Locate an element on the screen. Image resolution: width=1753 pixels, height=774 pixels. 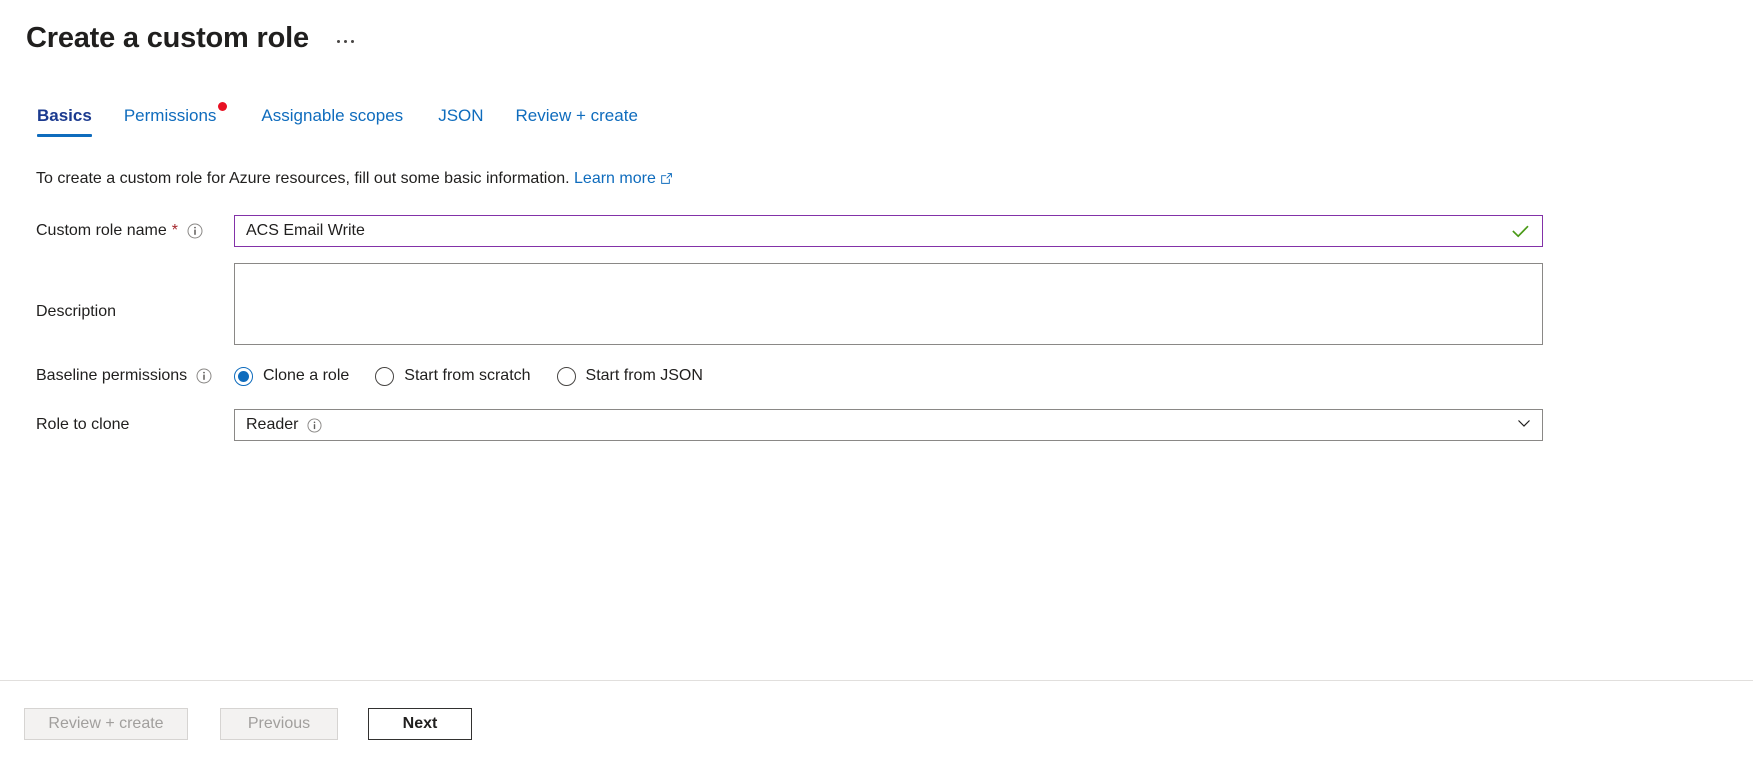
baseline-permissions-label-text: Baseline permissions is located at coordinates (112, 375).